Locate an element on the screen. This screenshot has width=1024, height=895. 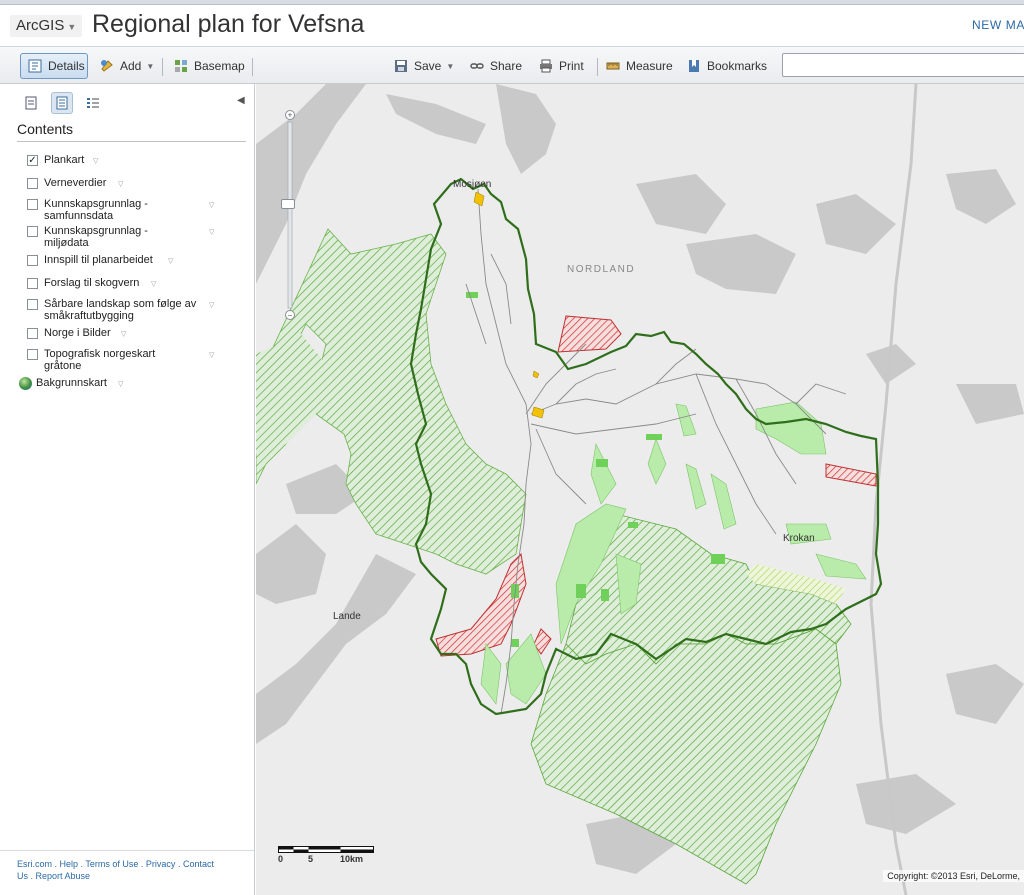
layer-label-line1: Kunnskapsgrunnlag - is located at coordinates (96, 231).